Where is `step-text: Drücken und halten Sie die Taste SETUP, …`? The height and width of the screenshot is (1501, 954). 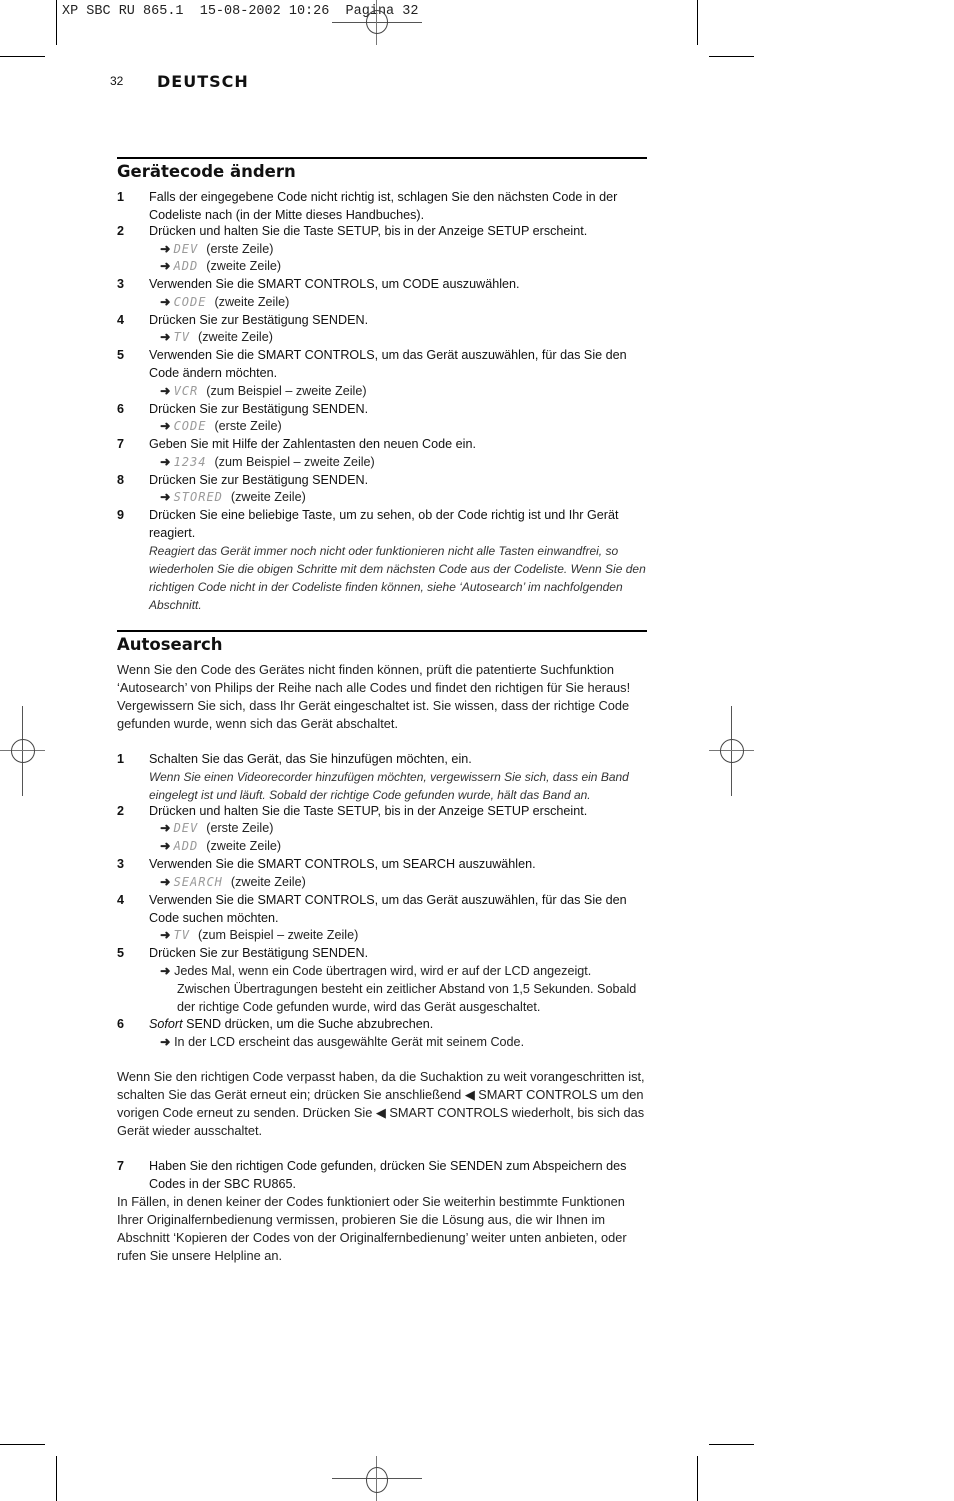
step-text: Drücken und halten Sie die Taste SETUP, … is located at coordinates (368, 811).